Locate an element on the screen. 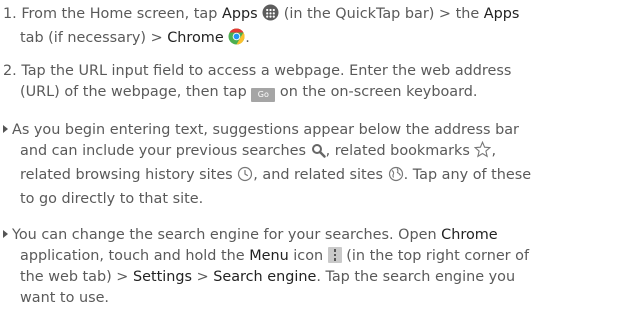  clock-icon is located at coordinates (245, 177).